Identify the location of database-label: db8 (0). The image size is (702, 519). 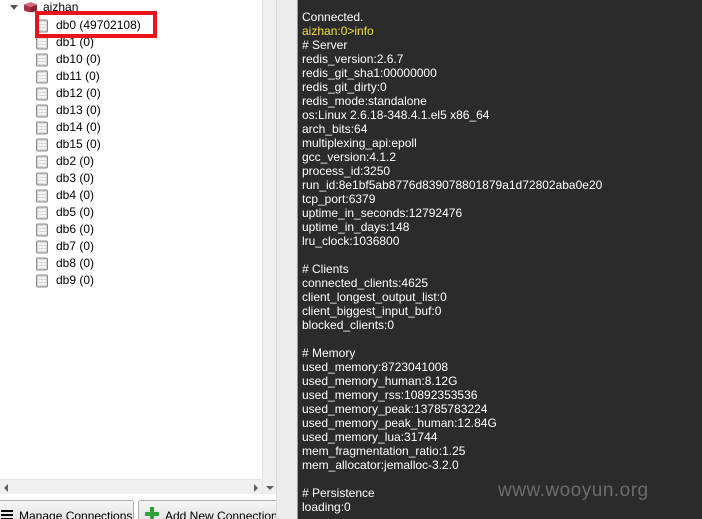
(75, 262).